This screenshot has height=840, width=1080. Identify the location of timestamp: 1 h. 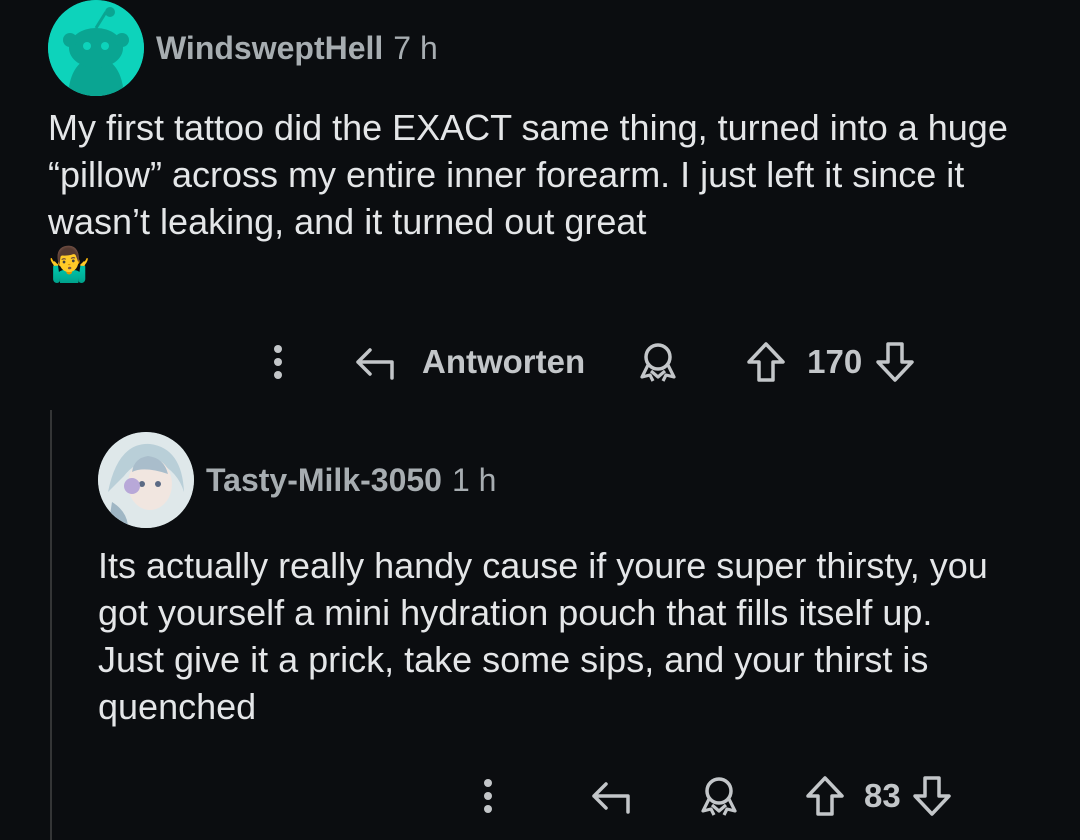
(474, 479).